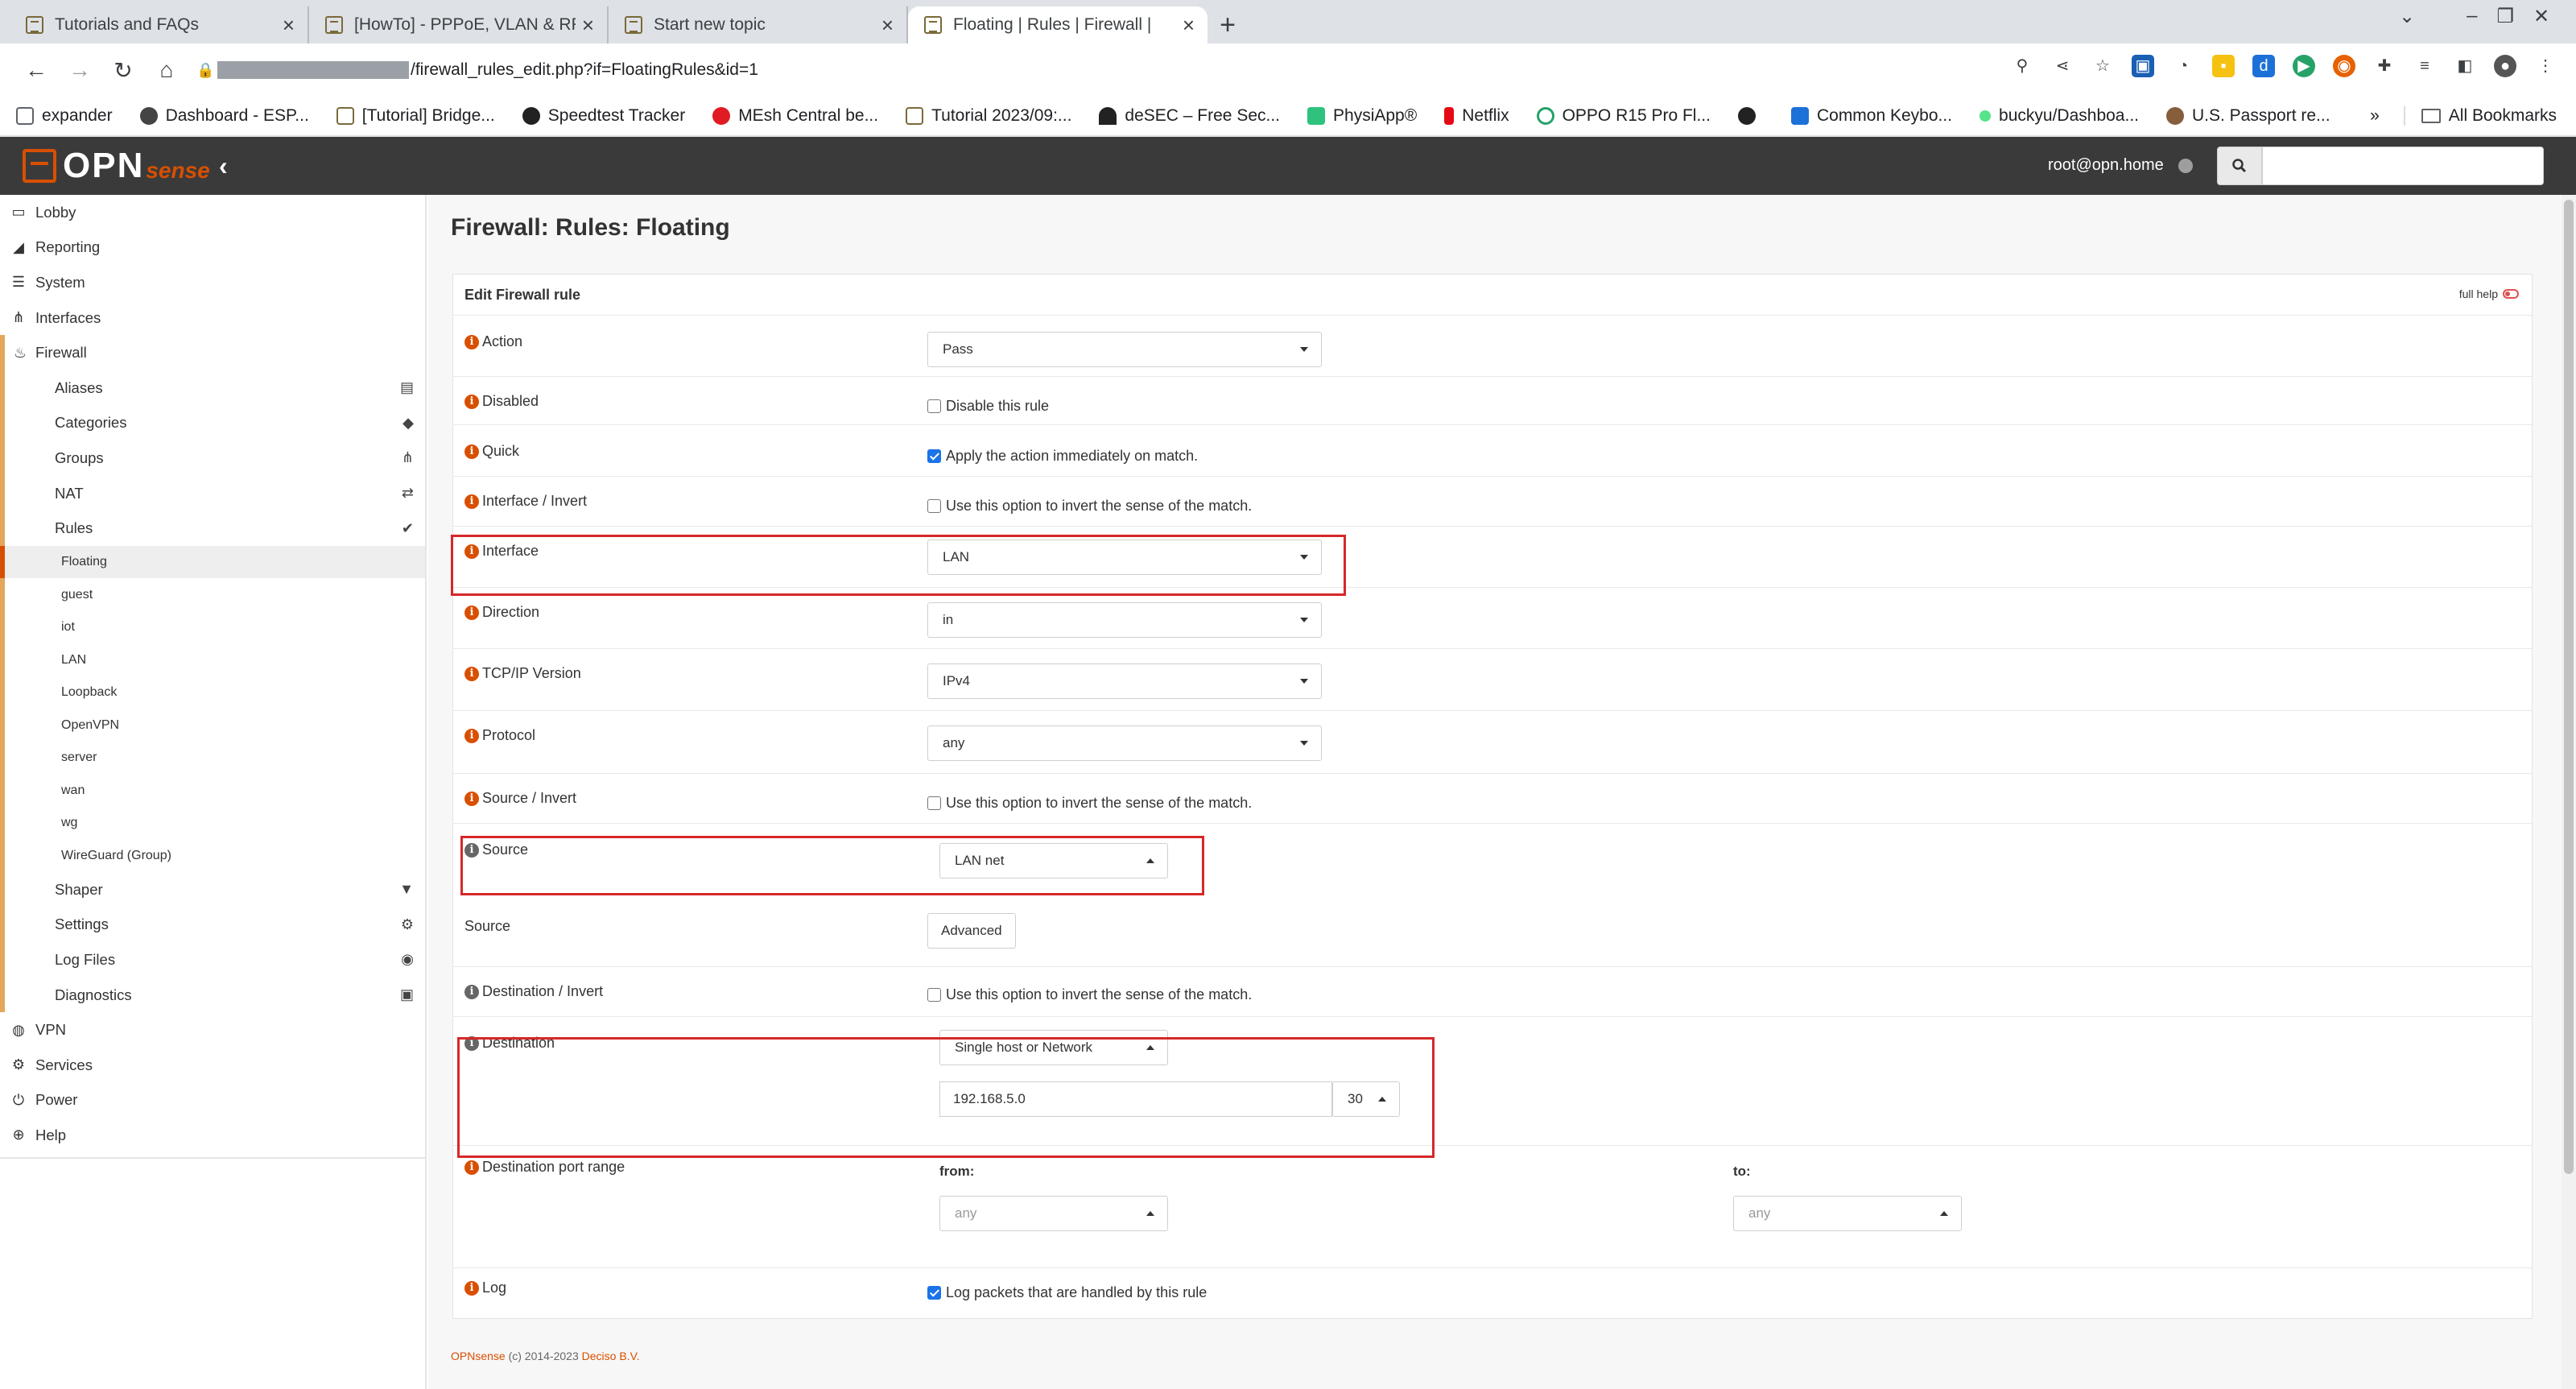 The height and width of the screenshot is (1389, 2576). I want to click on sidebar-item-wg: wg, so click(212, 823).